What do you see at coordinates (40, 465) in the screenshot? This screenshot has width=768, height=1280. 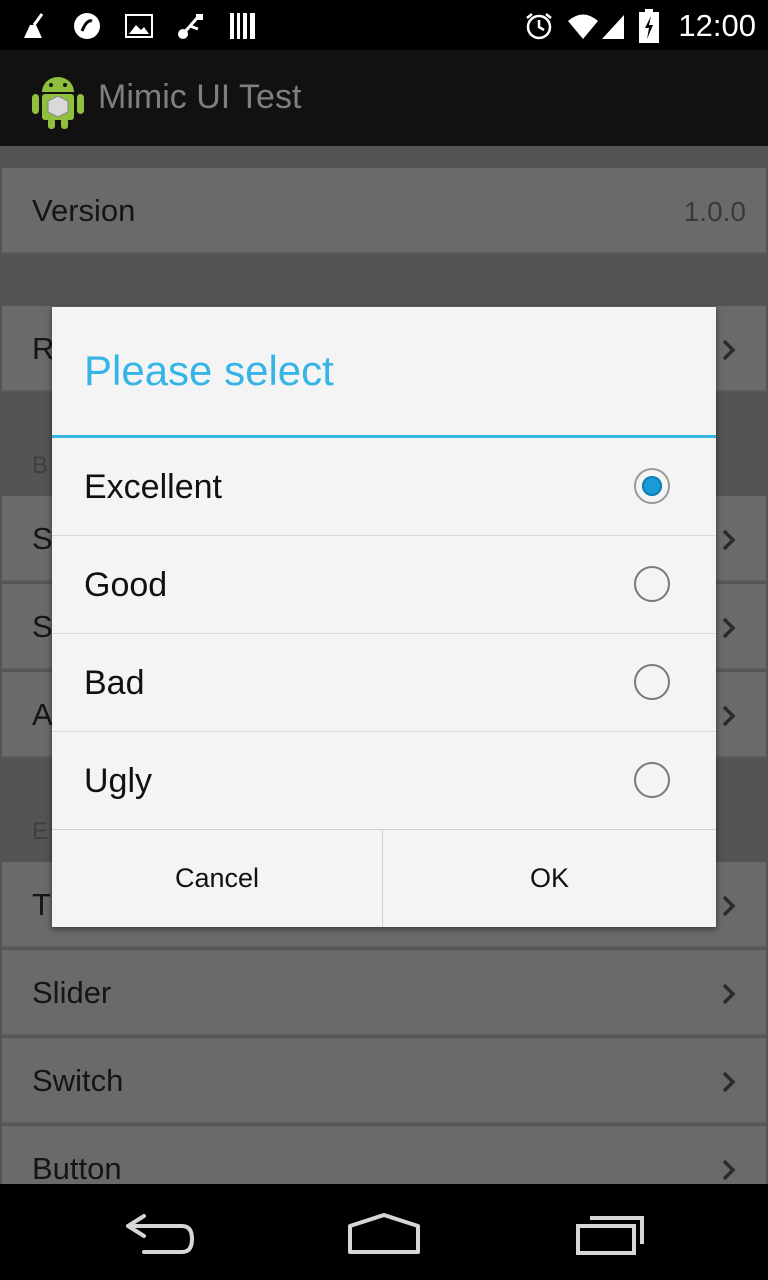 I see `section-header: B` at bounding box center [40, 465].